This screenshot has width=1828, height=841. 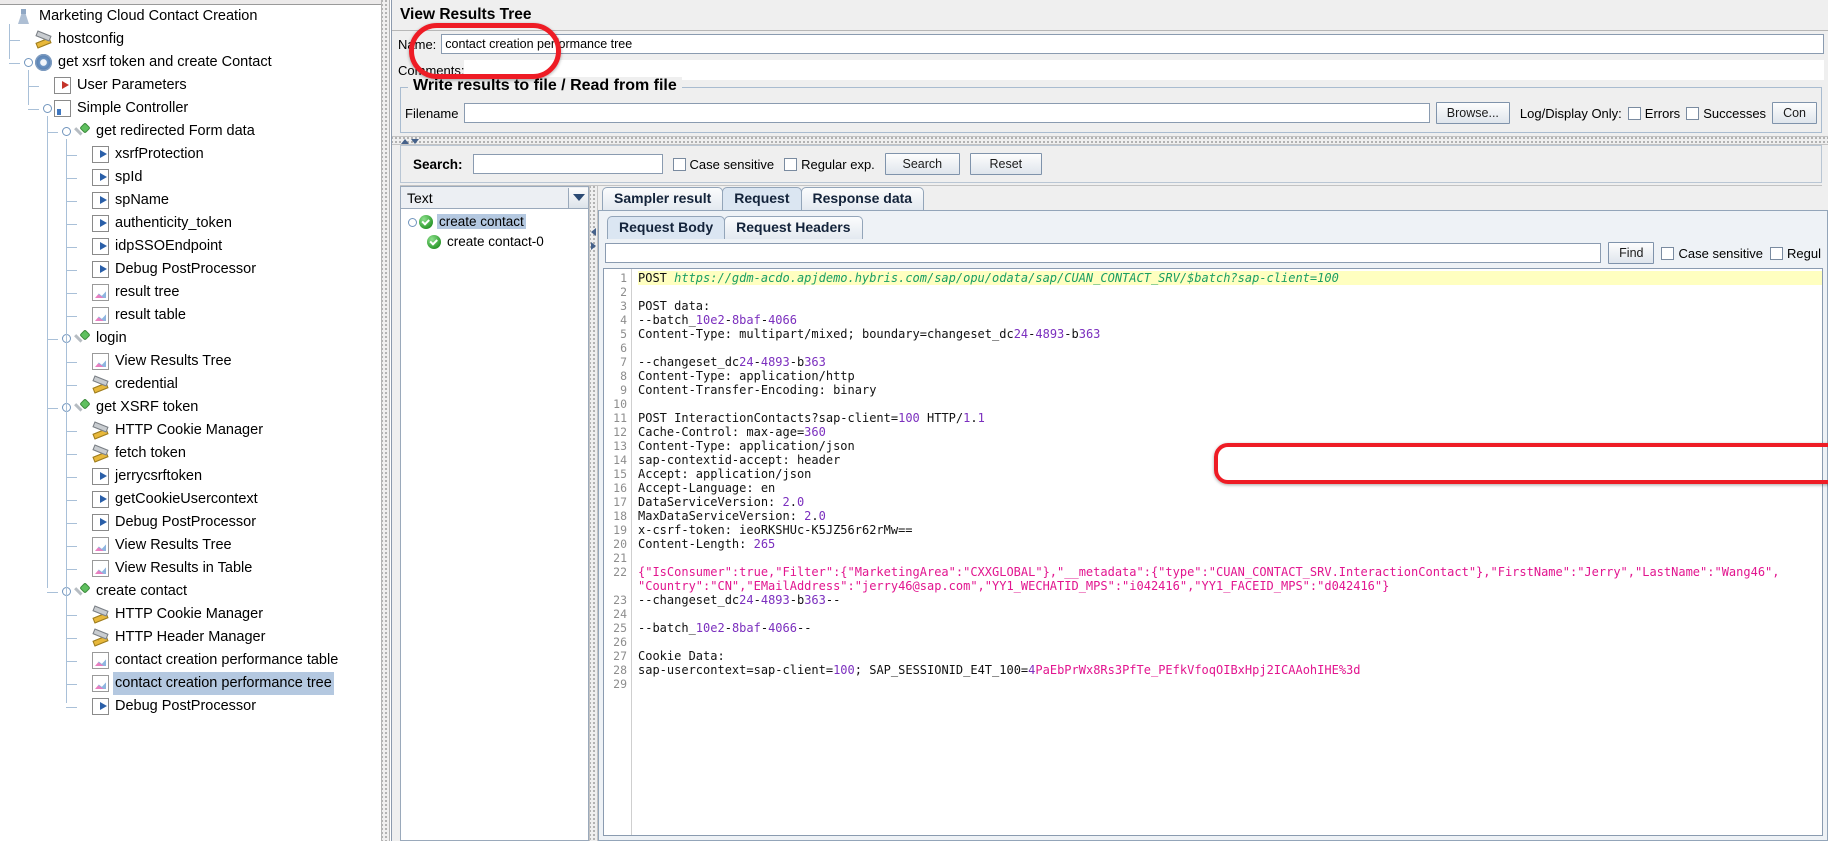 I want to click on line-number: 17, so click(x=620, y=502).